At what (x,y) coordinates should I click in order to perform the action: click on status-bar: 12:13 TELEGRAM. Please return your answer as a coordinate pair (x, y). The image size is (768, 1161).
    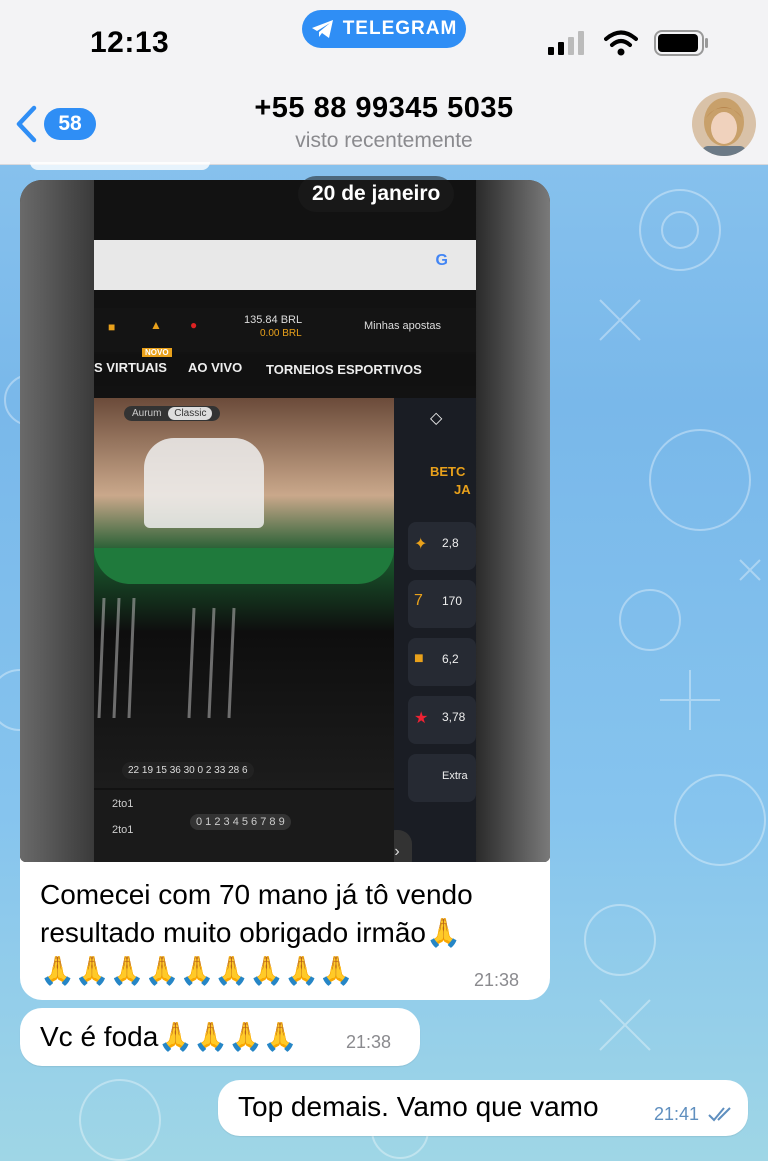
    Looking at the image, I should click on (384, 40).